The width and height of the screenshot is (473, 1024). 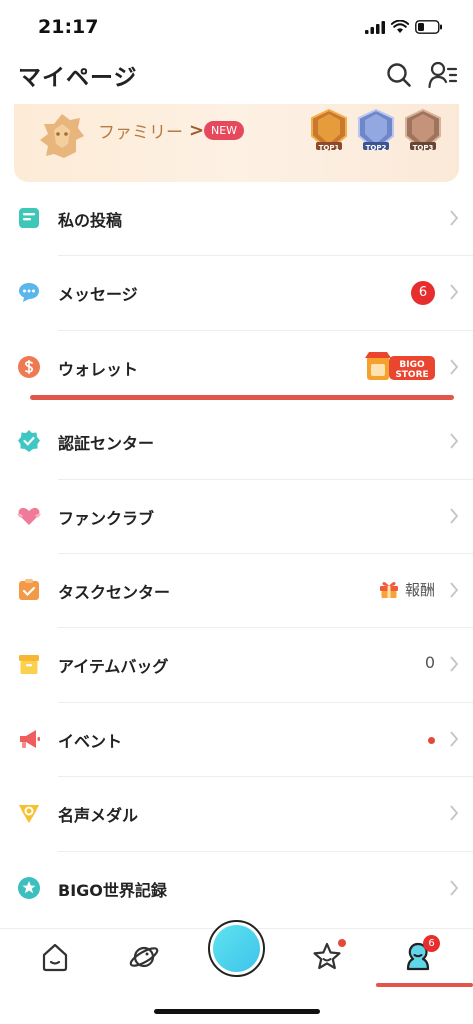 I want to click on status-bar: 21:17, so click(x=236, y=25).